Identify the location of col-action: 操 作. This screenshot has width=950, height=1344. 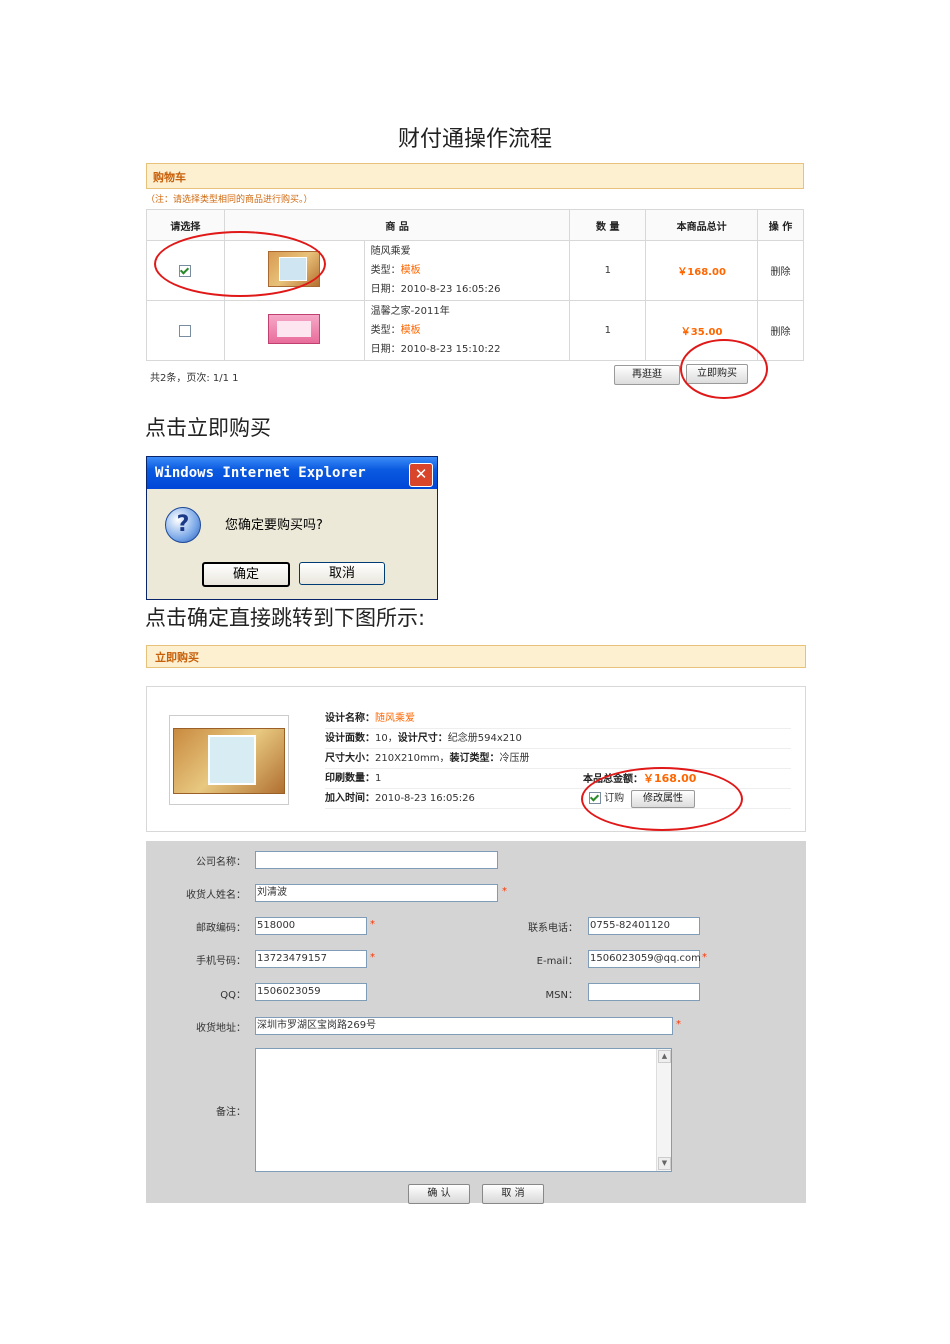
(780, 225).